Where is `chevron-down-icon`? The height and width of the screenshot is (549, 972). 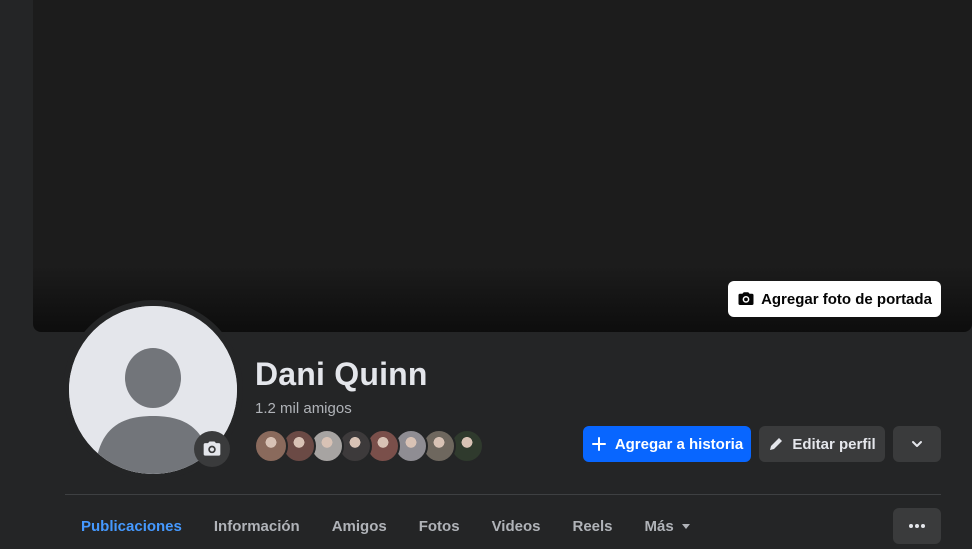
chevron-down-icon is located at coordinates (917, 444).